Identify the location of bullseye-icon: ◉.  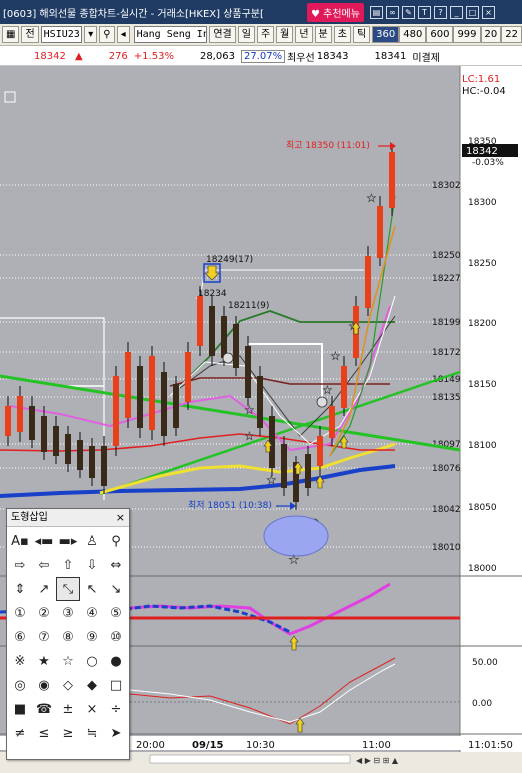
(44, 685).